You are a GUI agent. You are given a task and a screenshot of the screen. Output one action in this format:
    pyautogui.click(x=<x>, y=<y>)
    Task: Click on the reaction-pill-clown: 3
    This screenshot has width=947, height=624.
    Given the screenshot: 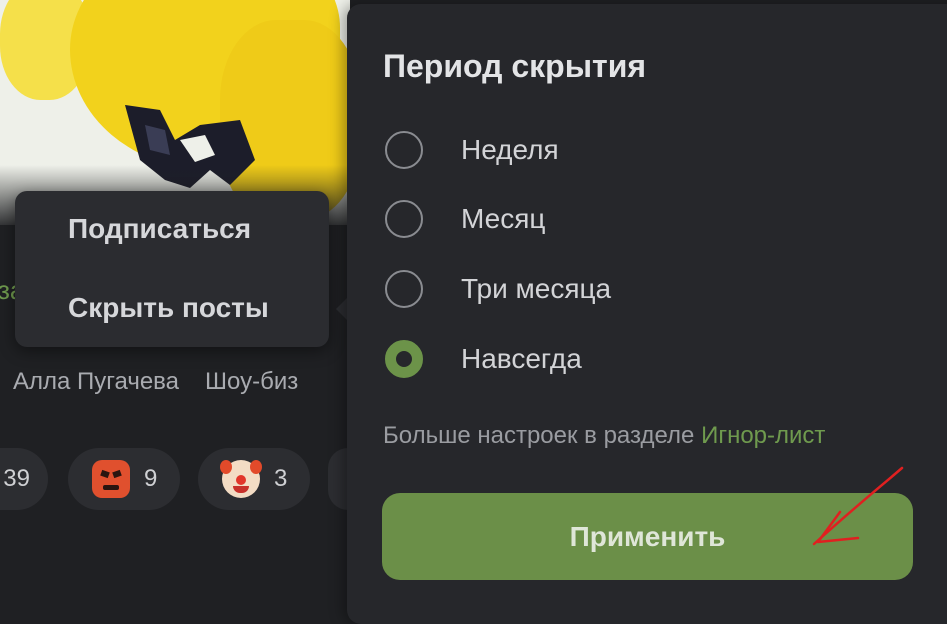 What is the action you would take?
    pyautogui.click(x=254, y=479)
    